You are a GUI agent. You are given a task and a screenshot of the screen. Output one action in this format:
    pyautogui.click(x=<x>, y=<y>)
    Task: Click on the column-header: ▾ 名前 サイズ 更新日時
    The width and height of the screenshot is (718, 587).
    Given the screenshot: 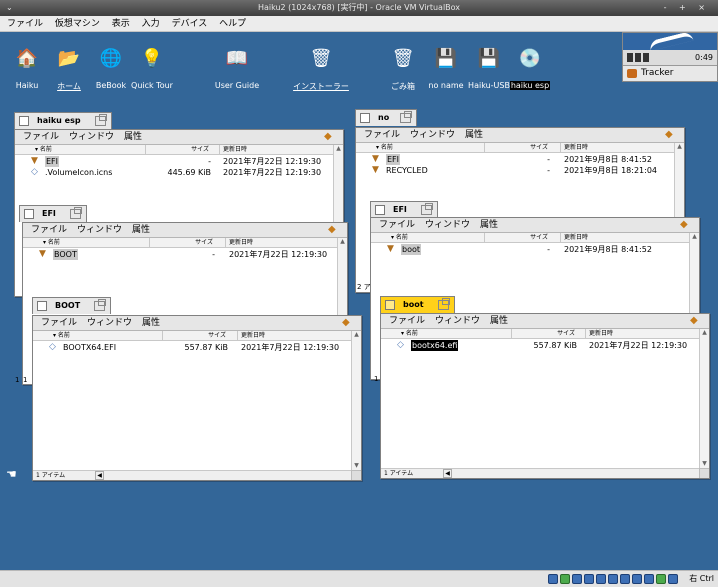 What is the action you would take?
    pyautogui.click(x=174, y=150)
    